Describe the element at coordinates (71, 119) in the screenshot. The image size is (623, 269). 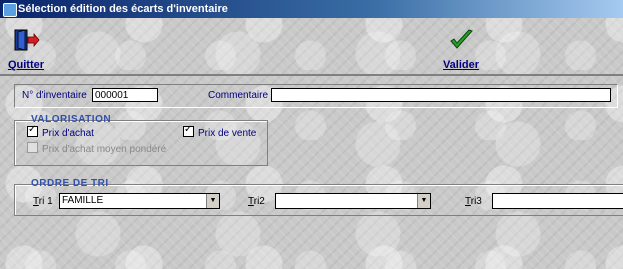
I see `valorisation-title: VALORISATION` at that location.